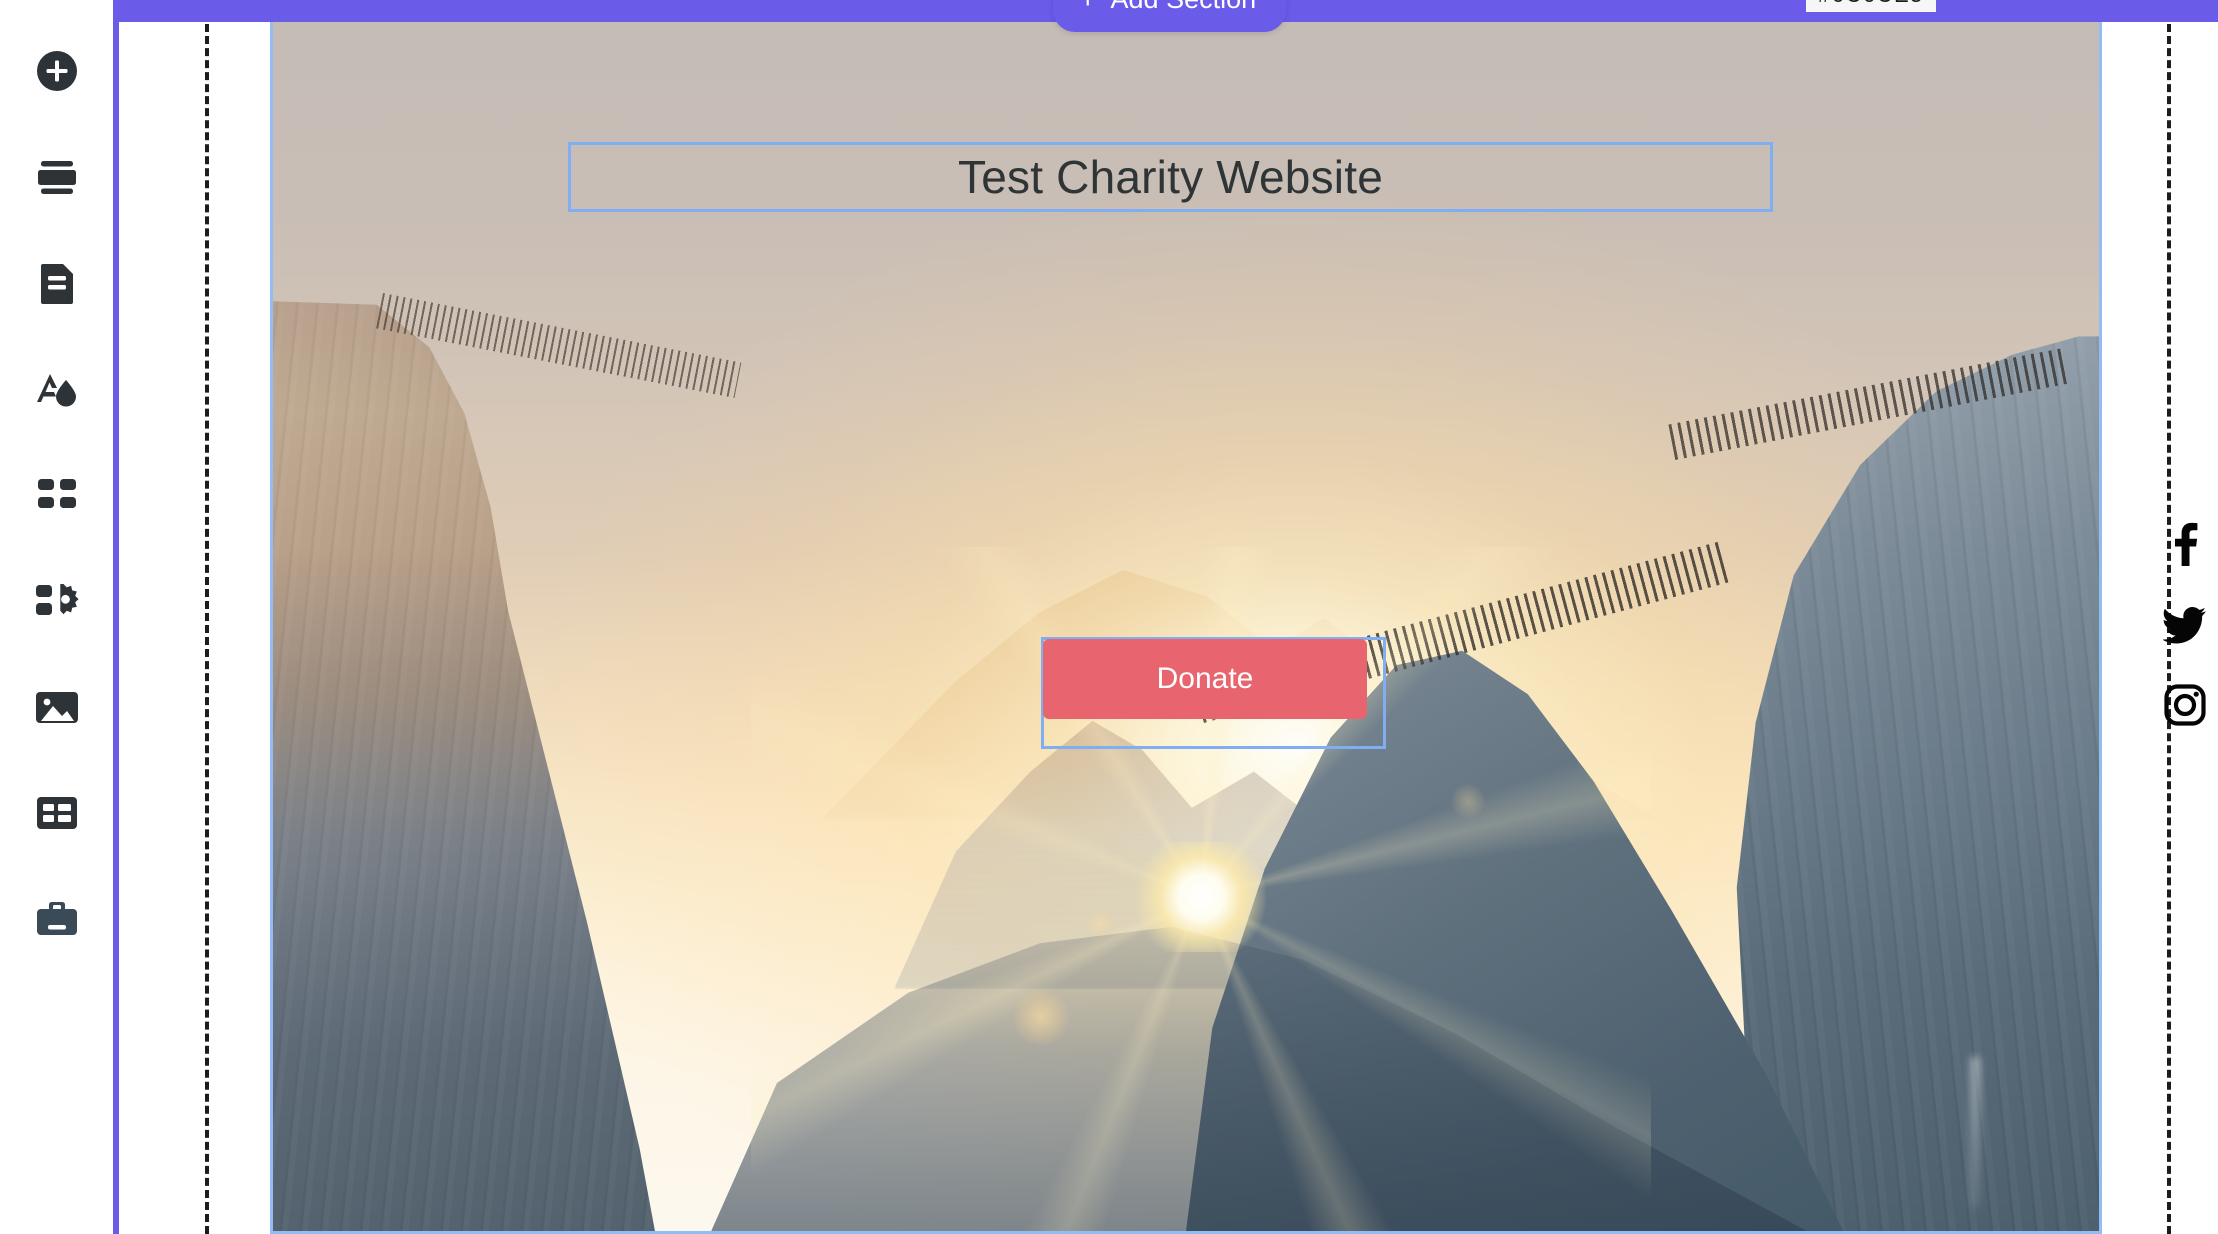 Image resolution: width=2218 pixels, height=1234 pixels. I want to click on blocks-settings-icon, so click(57, 601).